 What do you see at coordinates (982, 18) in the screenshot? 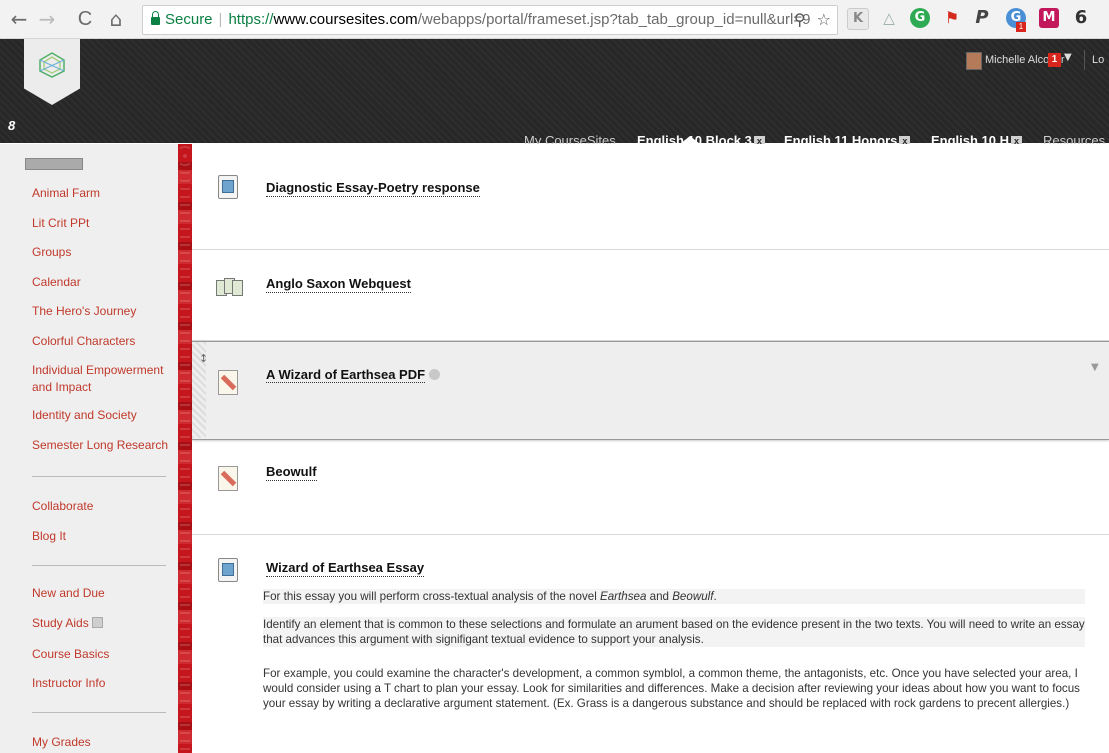
I see `pinterest-icon: P` at bounding box center [982, 18].